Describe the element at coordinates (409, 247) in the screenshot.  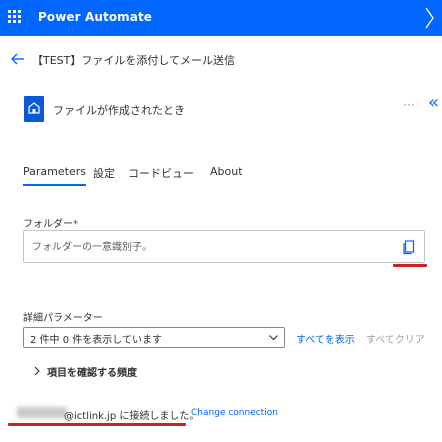
I see `folder-picker-icon` at that location.